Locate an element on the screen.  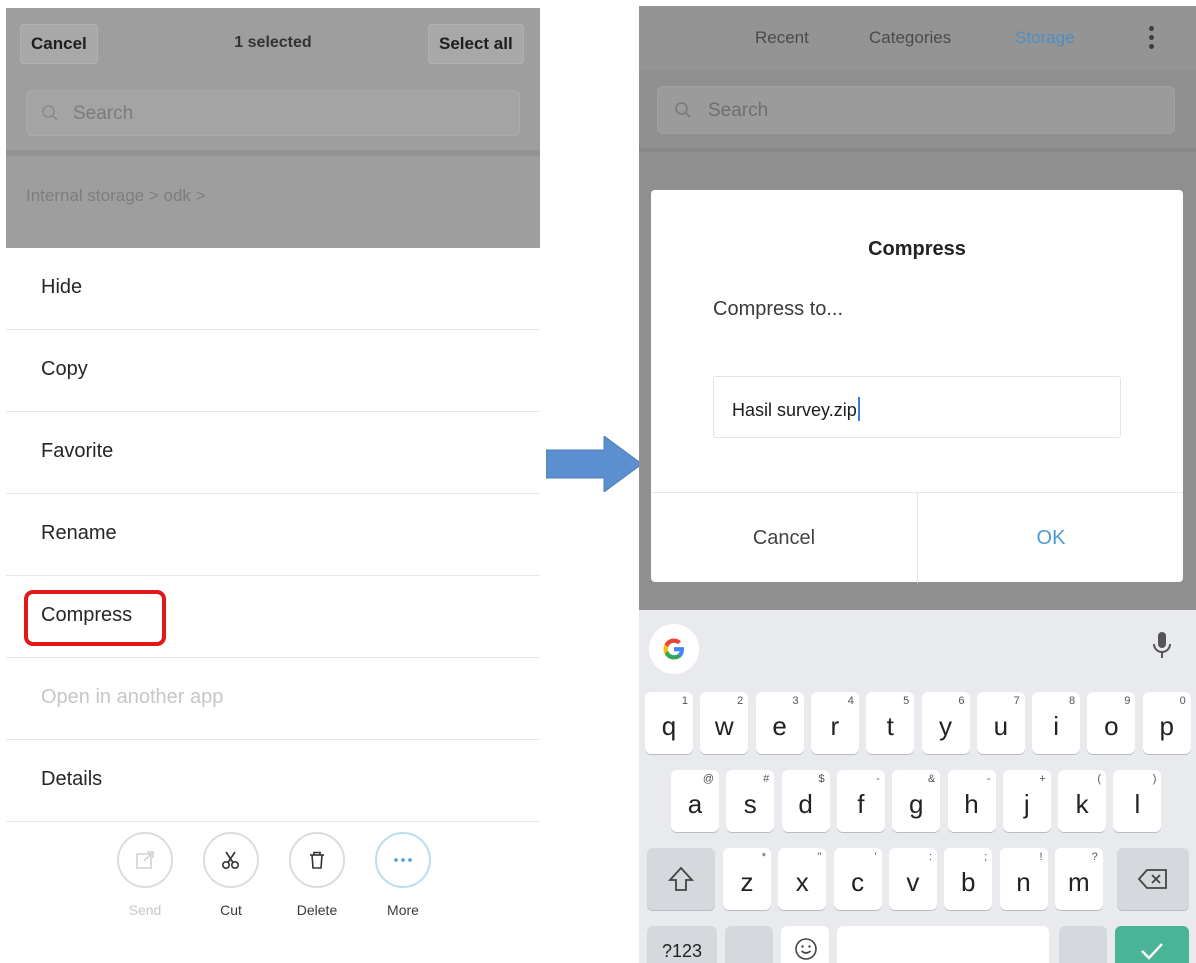
spacebar-key is located at coordinates (943, 944).